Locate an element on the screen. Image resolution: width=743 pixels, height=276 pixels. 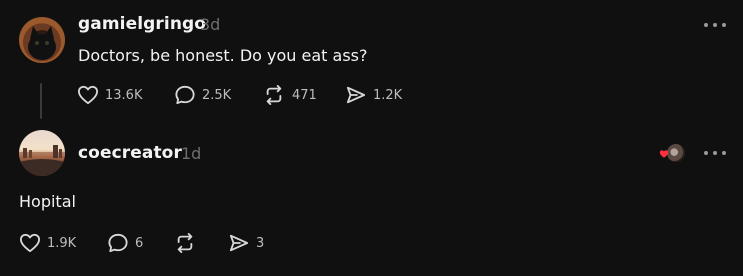
city-avatar-image is located at coordinates (42, 160).